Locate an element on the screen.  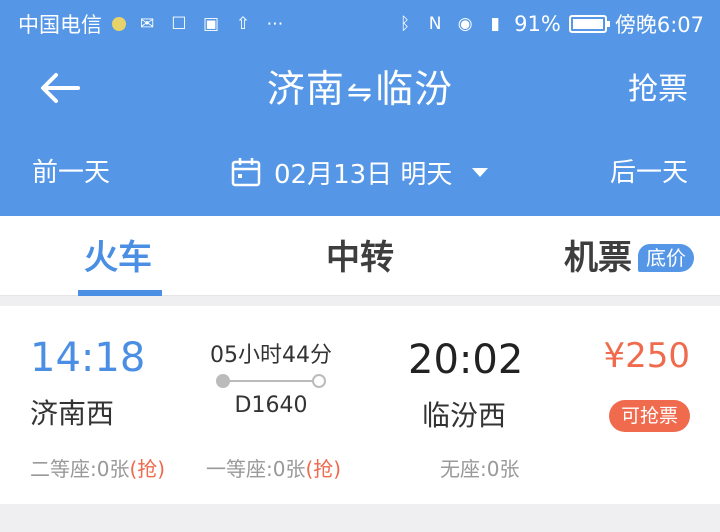
trip-duration: 05小时44分 is located at coordinates (271, 355).